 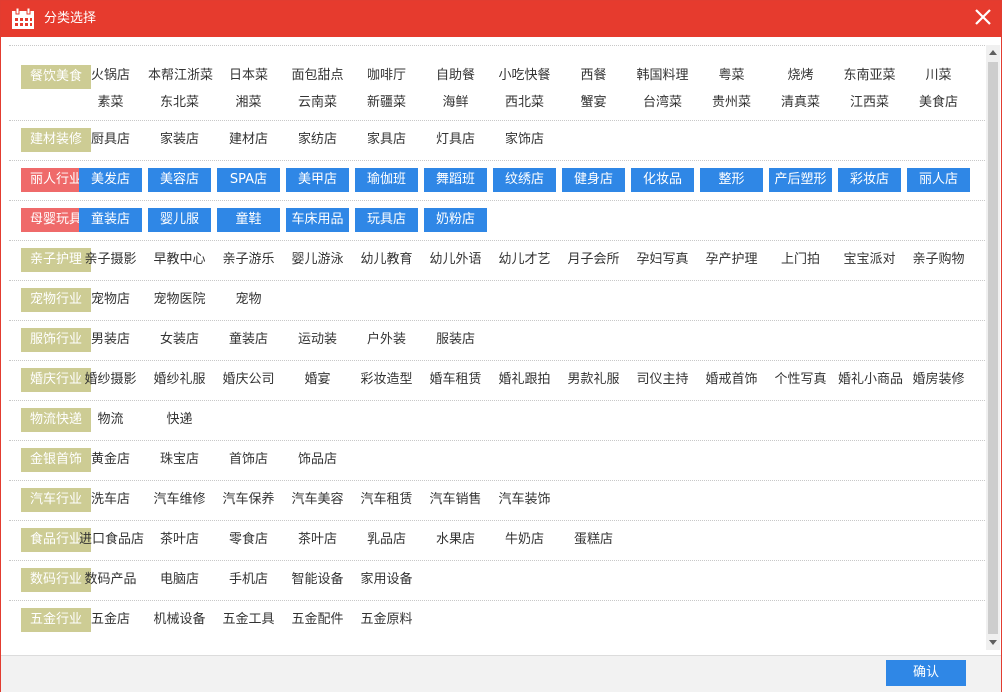 What do you see at coordinates (593, 180) in the screenshot?
I see `category-item: 健身店` at bounding box center [593, 180].